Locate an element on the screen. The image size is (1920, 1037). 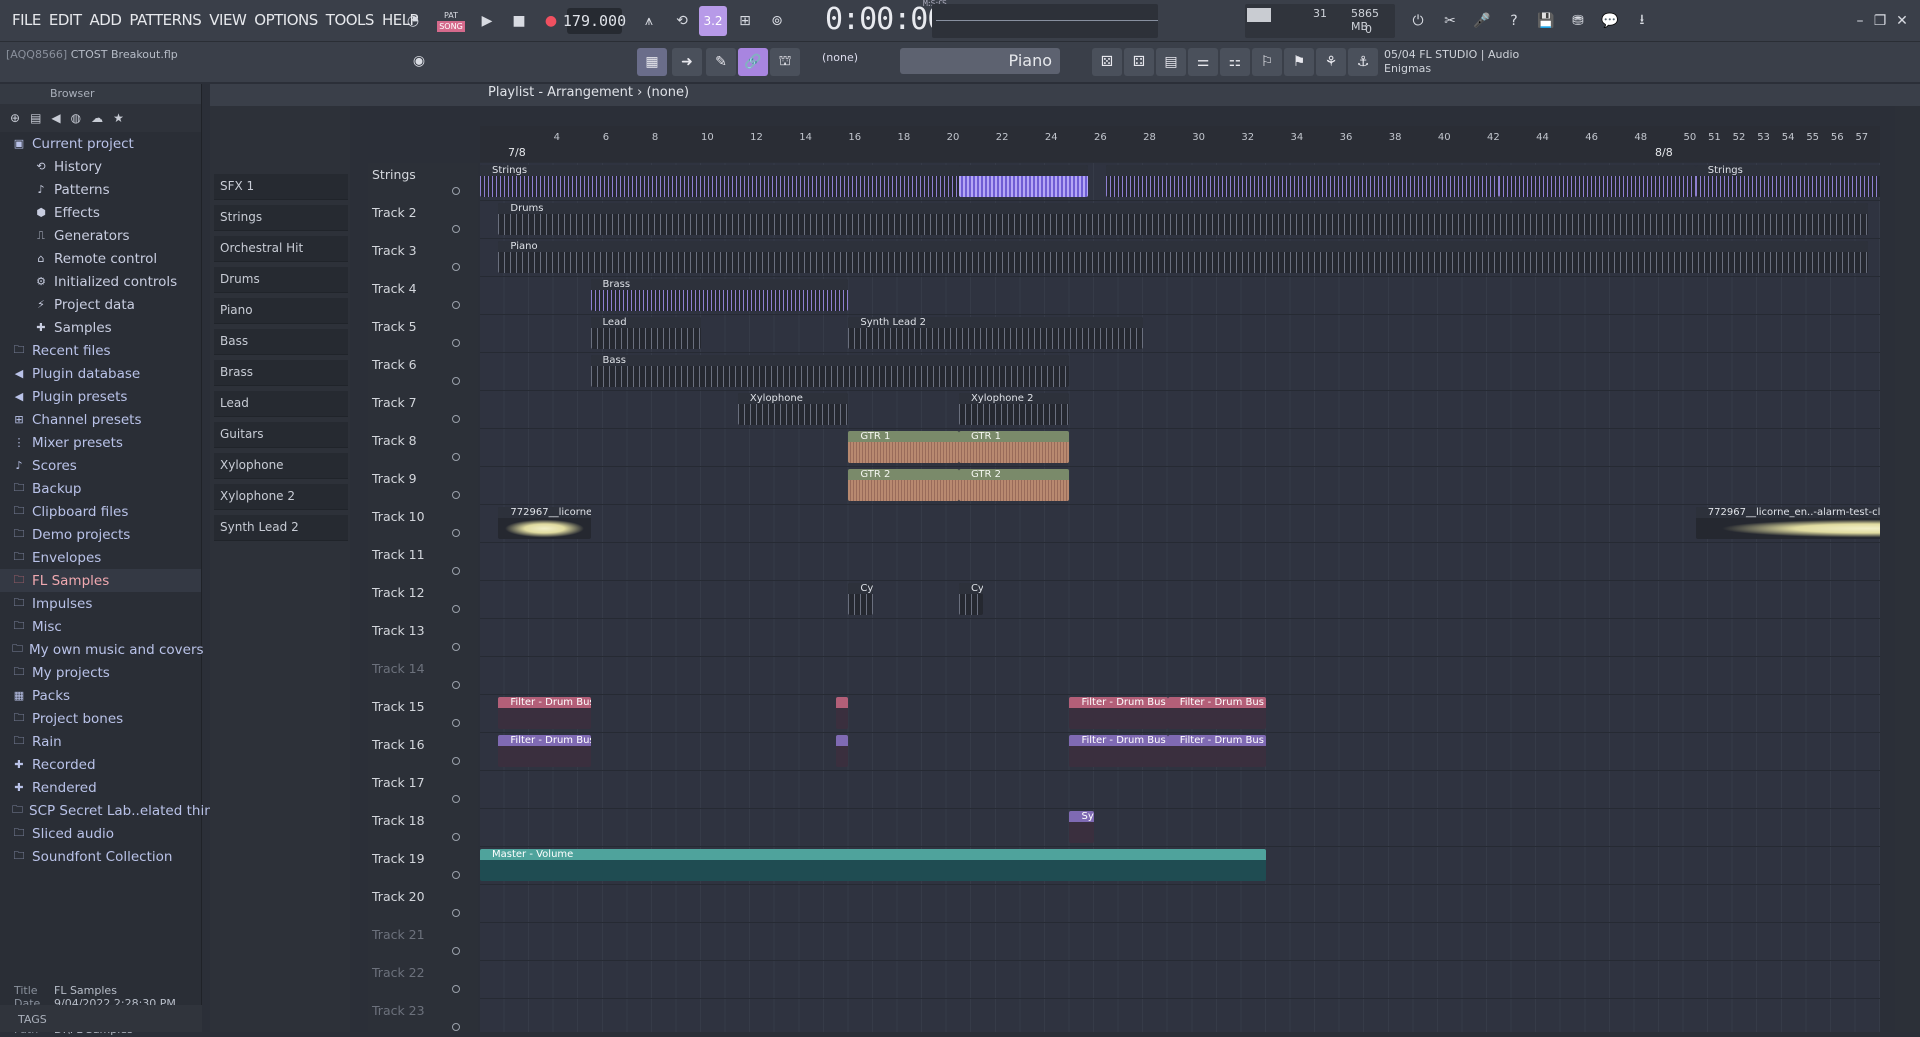
browser-globe-icon: ◍ is located at coordinates (76, 118).